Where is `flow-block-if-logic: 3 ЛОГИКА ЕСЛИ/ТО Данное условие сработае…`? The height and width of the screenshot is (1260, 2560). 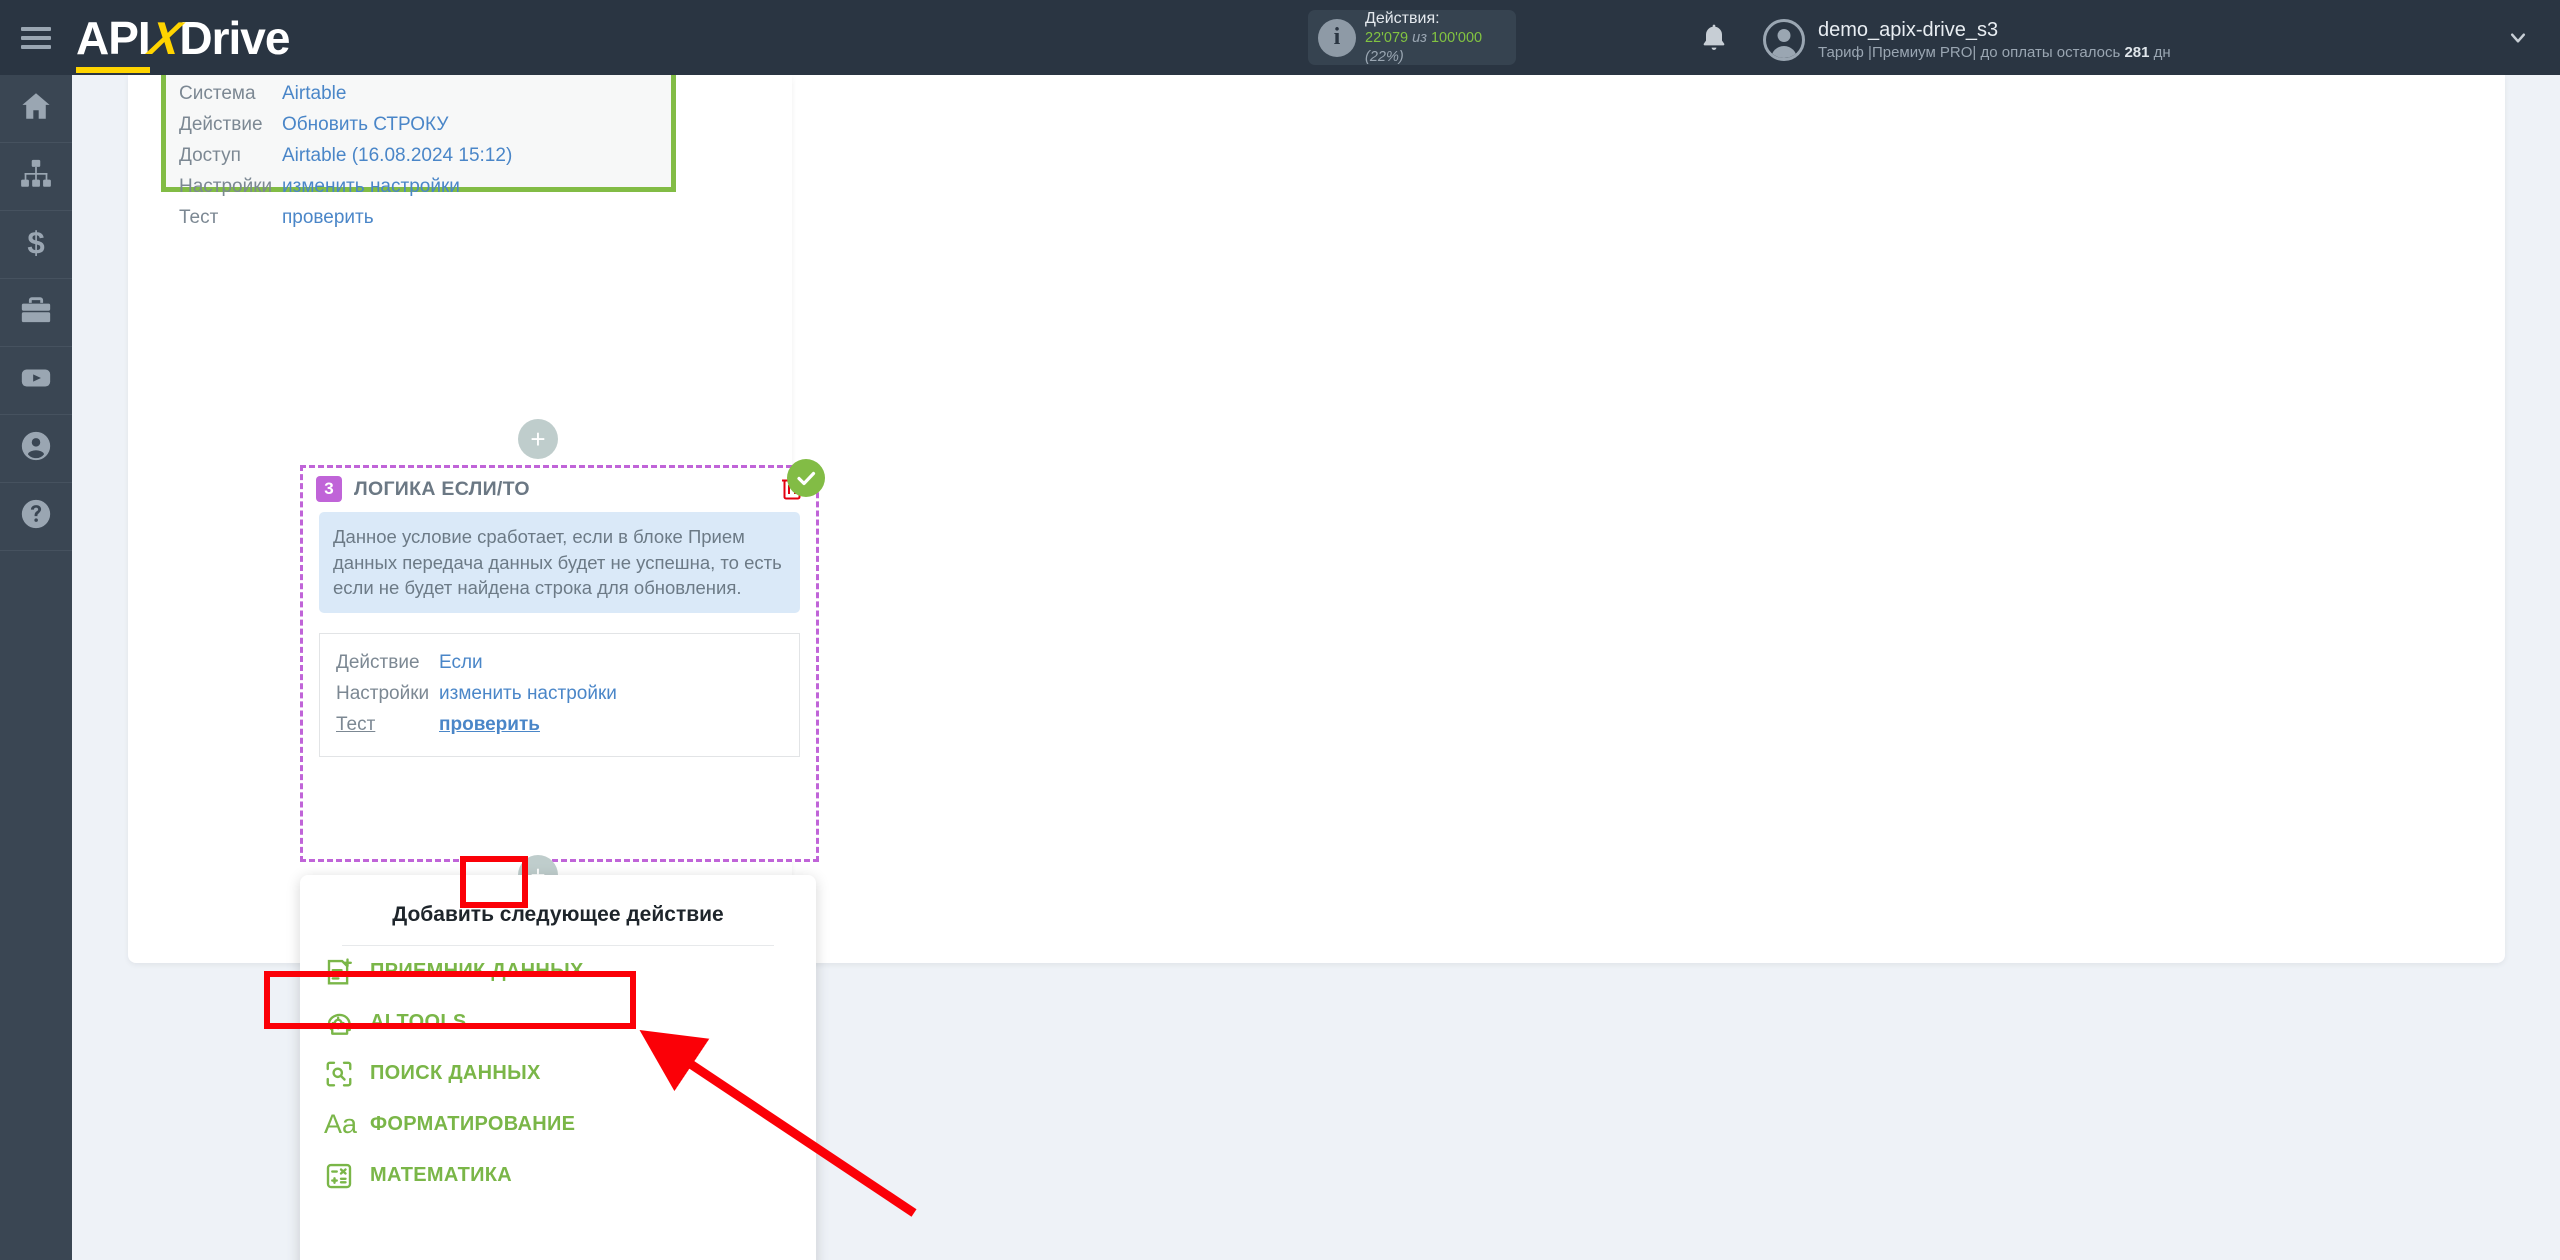 flow-block-if-logic: 3 ЛОГИКА ЕСЛИ/ТО Данное условие сработае… is located at coordinates (559, 663).